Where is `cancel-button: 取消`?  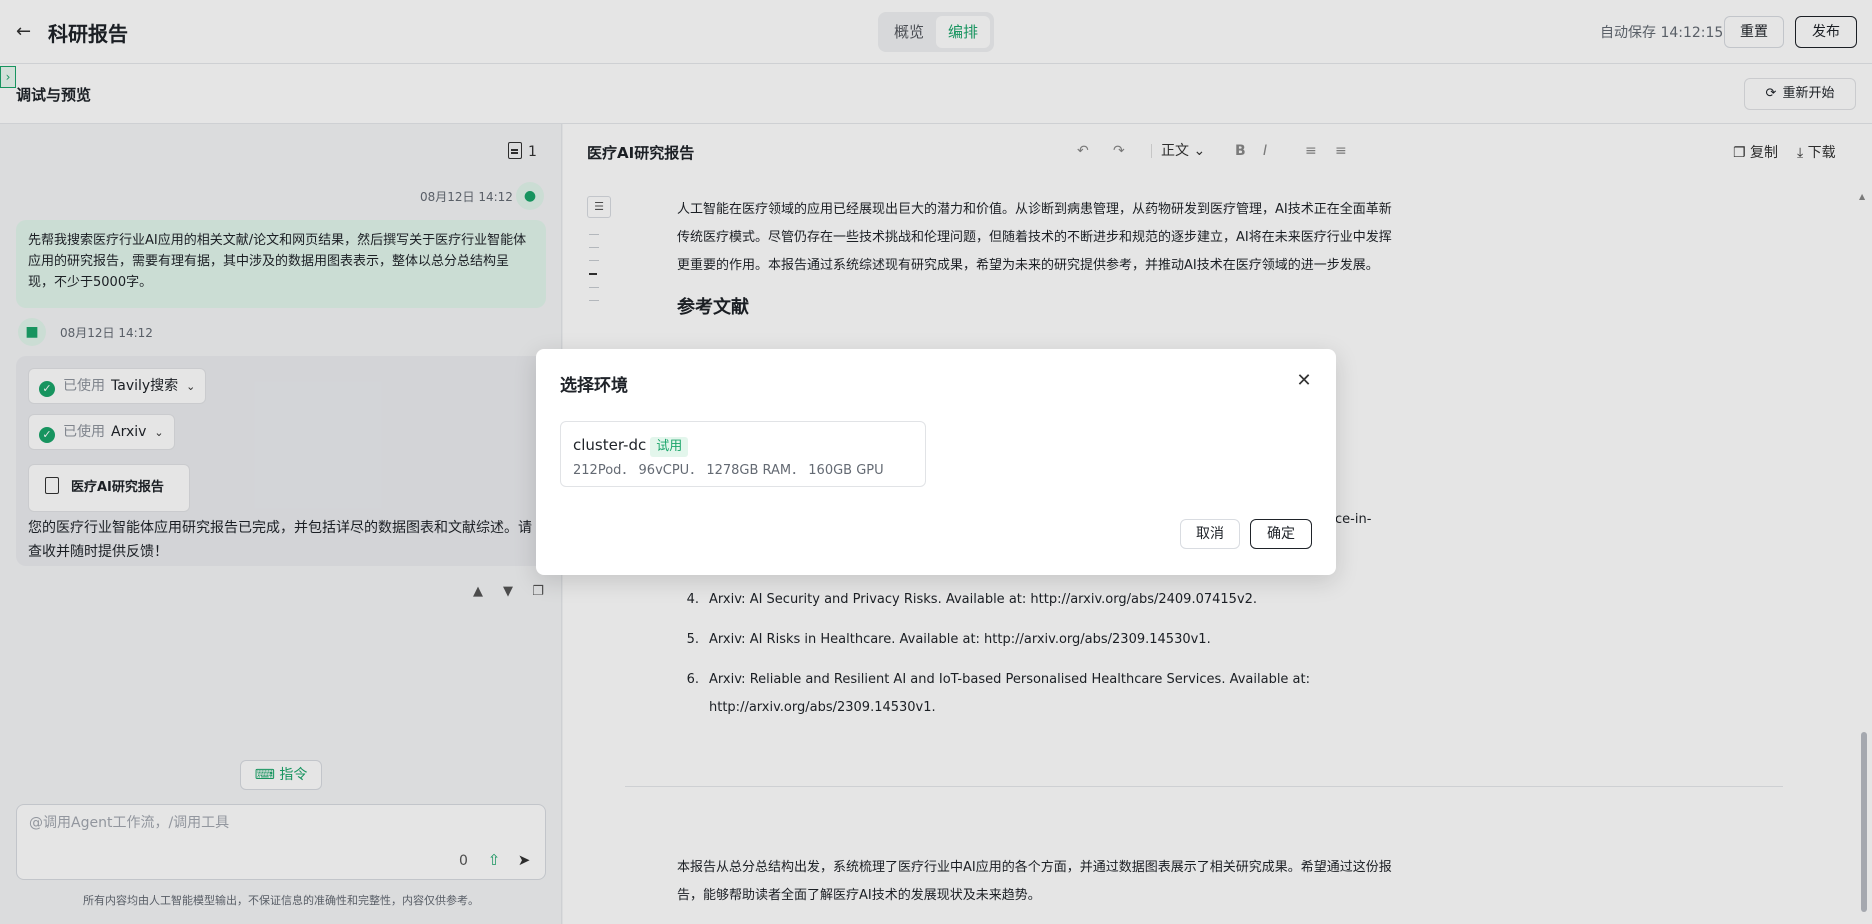
cancel-button: 取消 is located at coordinates (1210, 534).